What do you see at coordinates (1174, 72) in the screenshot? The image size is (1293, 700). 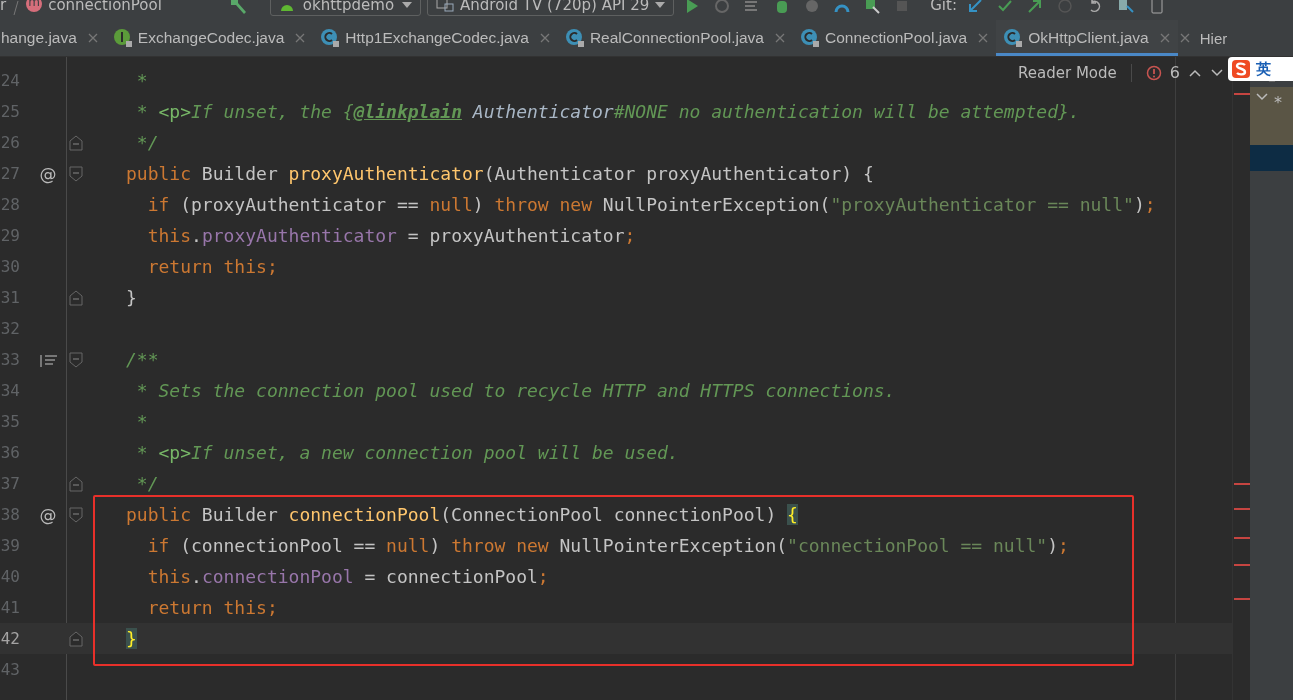 I see `error-count: 6` at bounding box center [1174, 72].